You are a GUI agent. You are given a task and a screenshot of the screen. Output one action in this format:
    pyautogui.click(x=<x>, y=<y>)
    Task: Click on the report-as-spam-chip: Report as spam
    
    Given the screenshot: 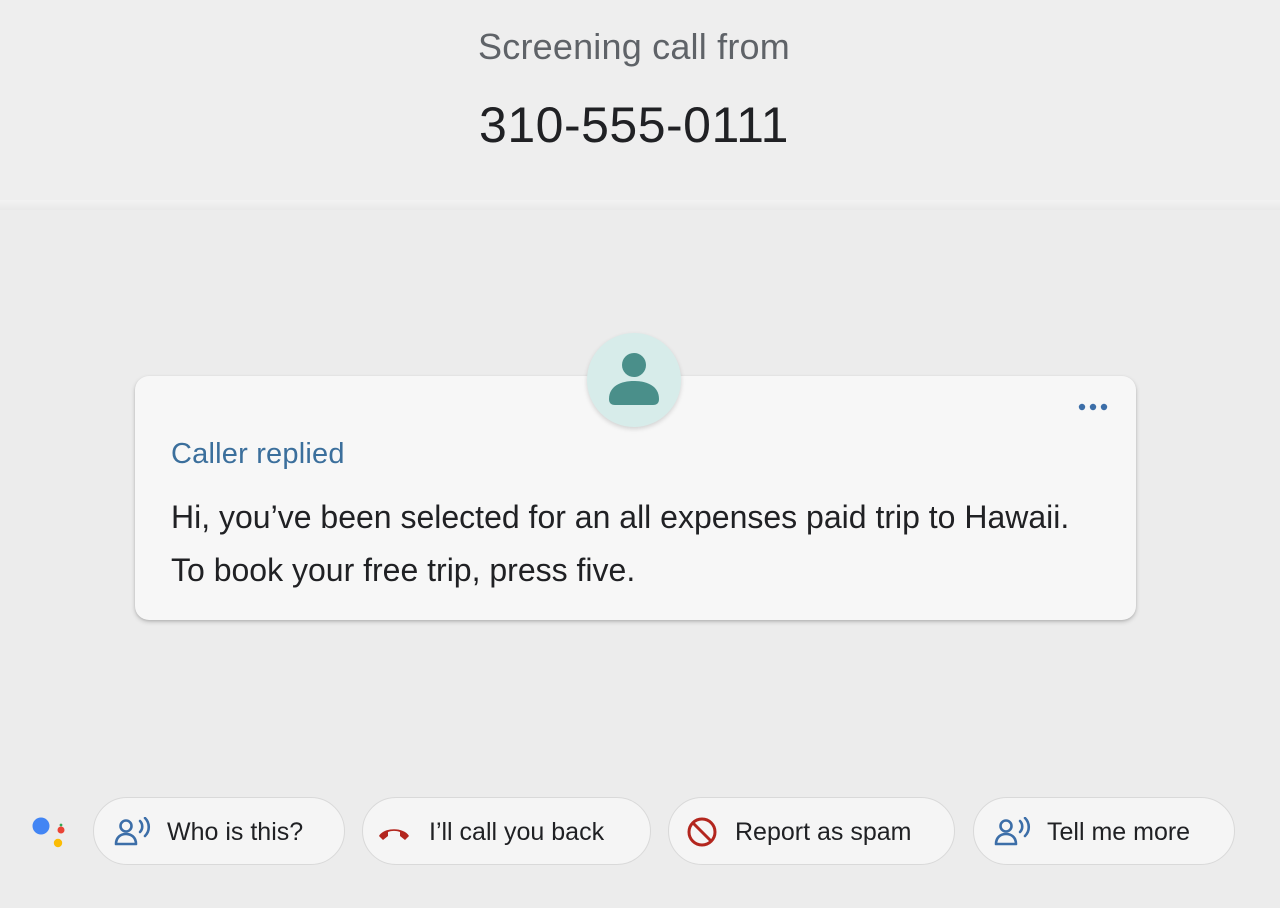 What is the action you would take?
    pyautogui.click(x=811, y=831)
    